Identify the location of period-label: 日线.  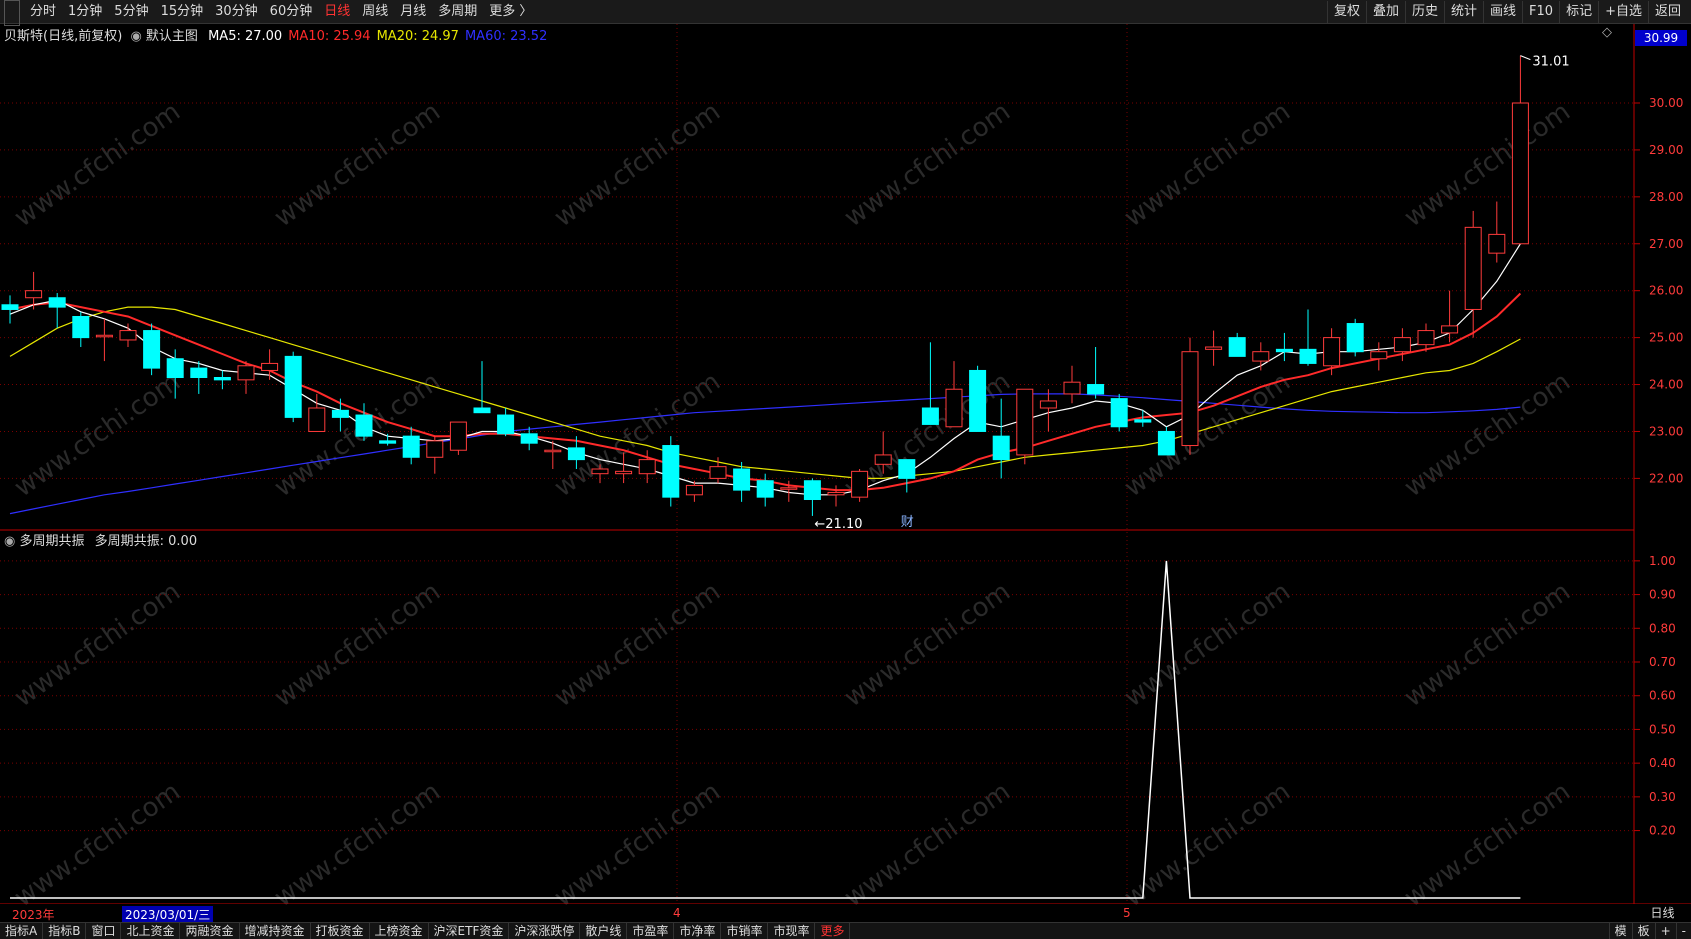
(1662, 913).